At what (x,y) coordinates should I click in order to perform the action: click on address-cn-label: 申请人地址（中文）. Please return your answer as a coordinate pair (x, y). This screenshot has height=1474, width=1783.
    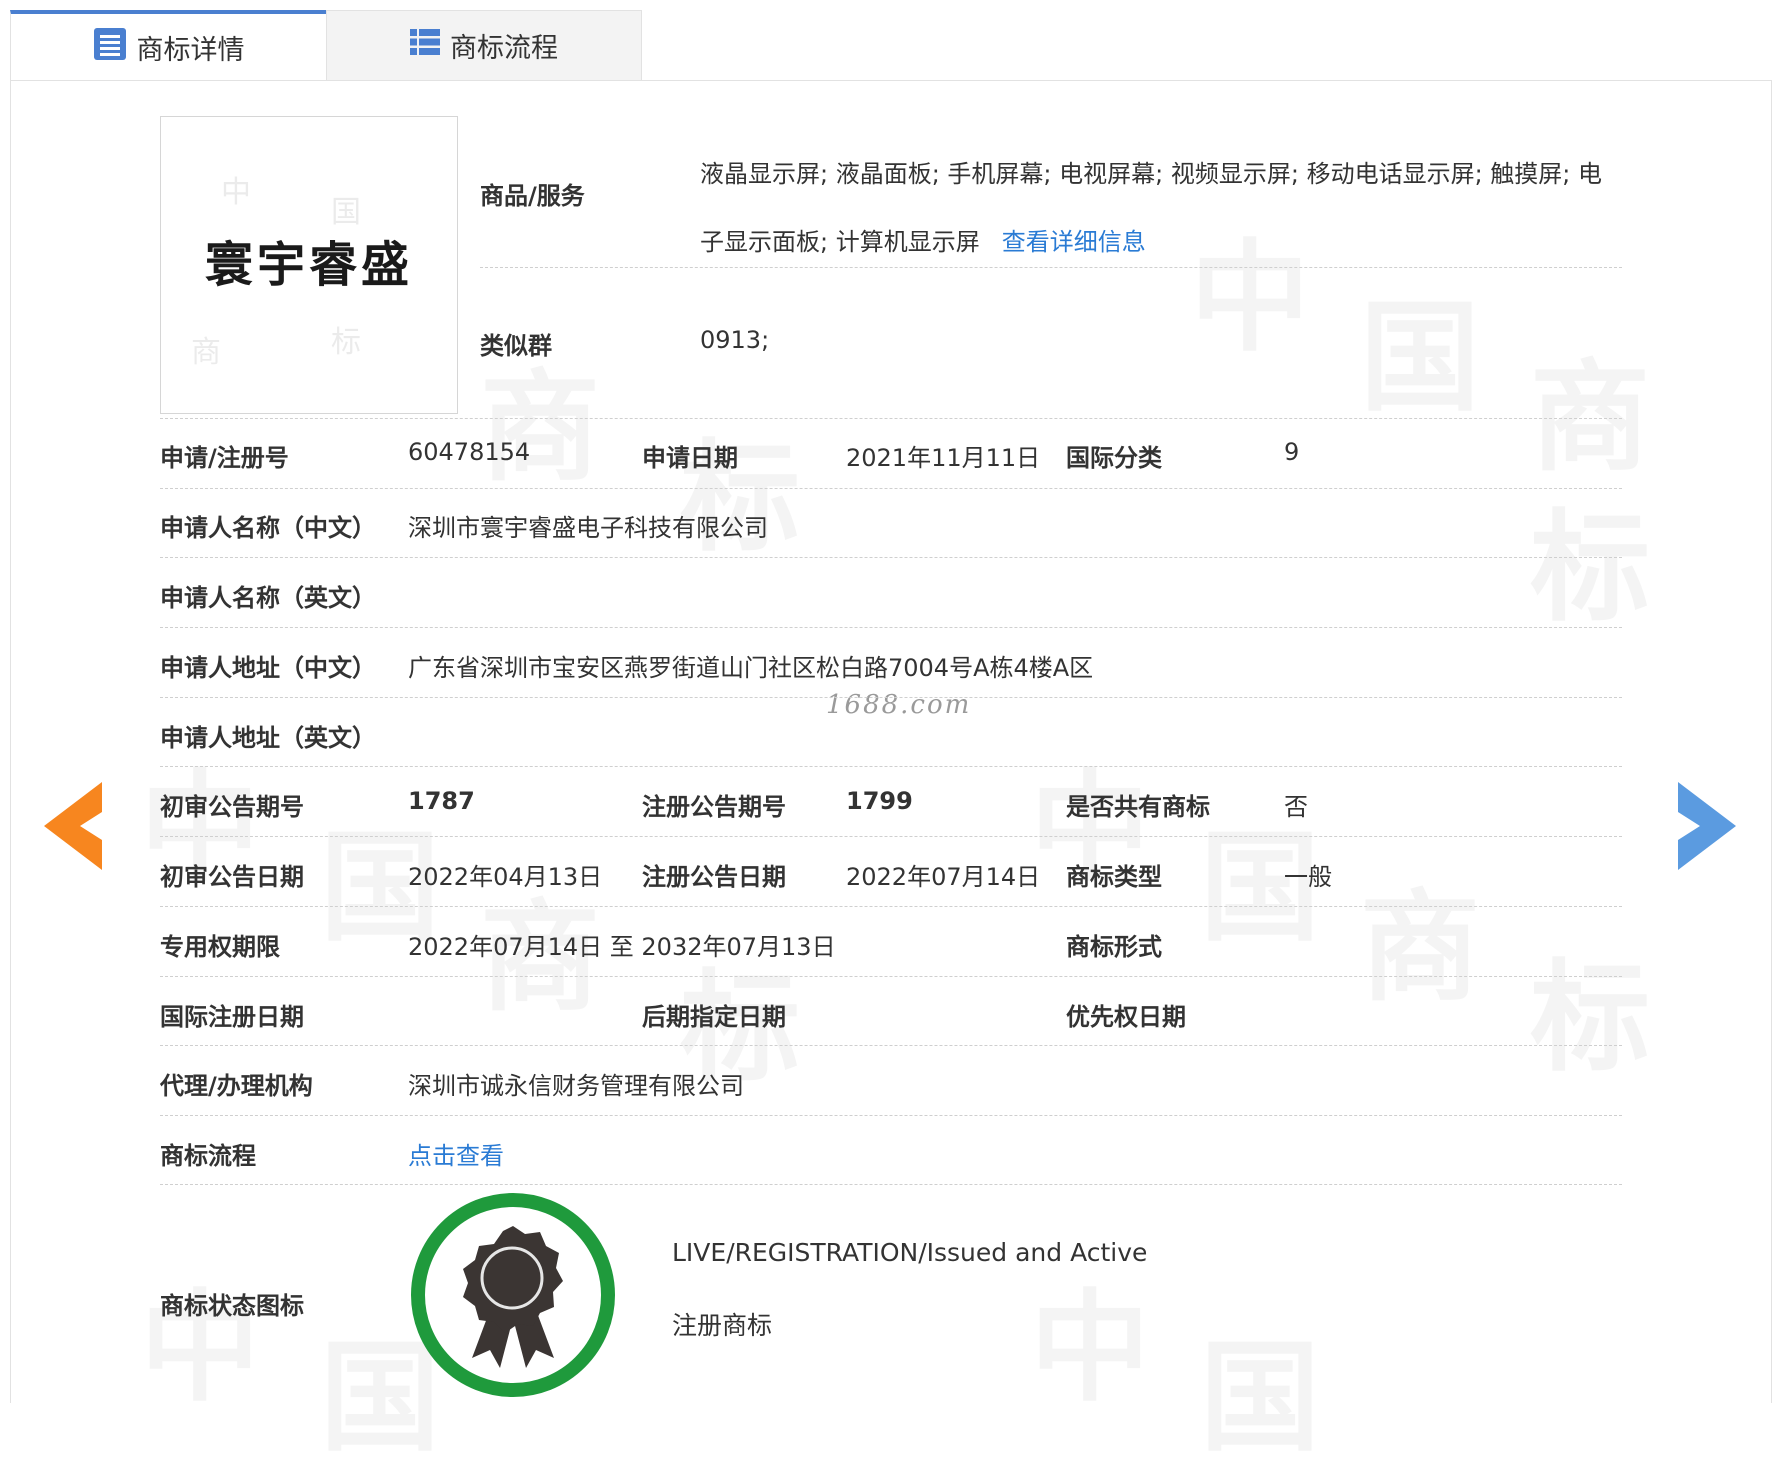
    Looking at the image, I should click on (268, 668).